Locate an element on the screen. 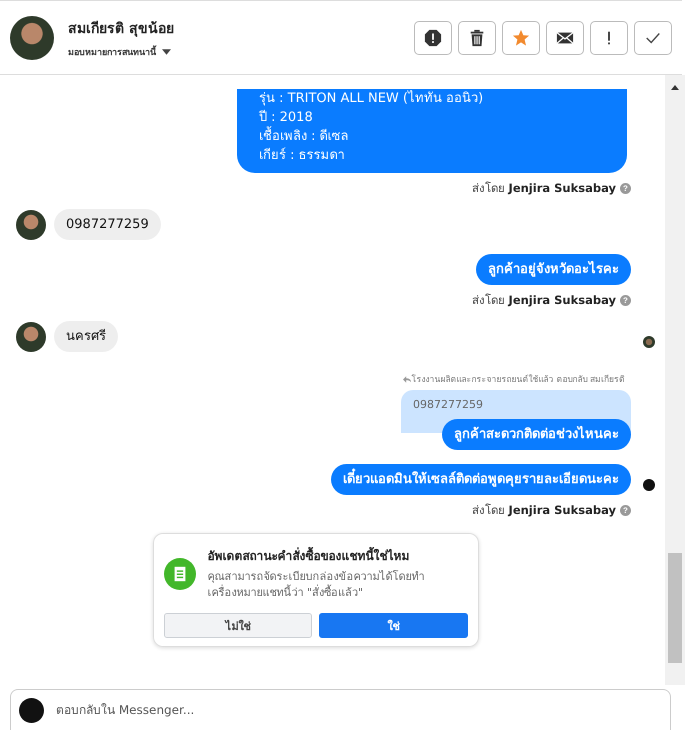 Image resolution: width=685 pixels, height=730 pixels. reply-arrow-icon is located at coordinates (406, 379).